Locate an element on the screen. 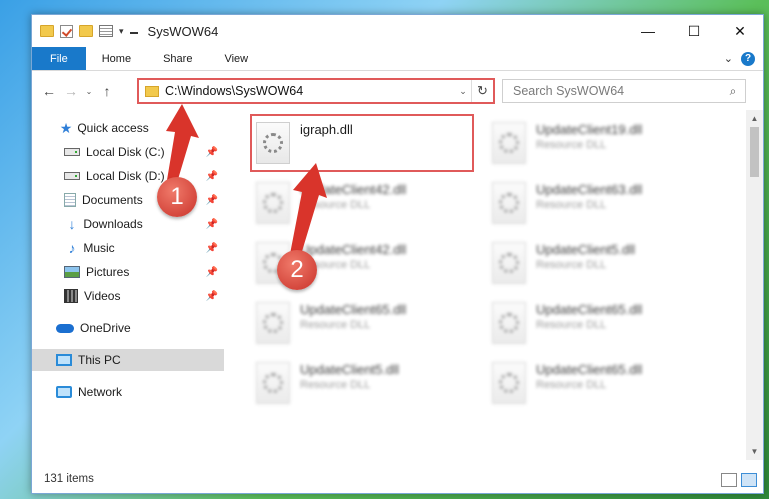  file-name: UpdateClient63.dll is located at coordinates (589, 189).